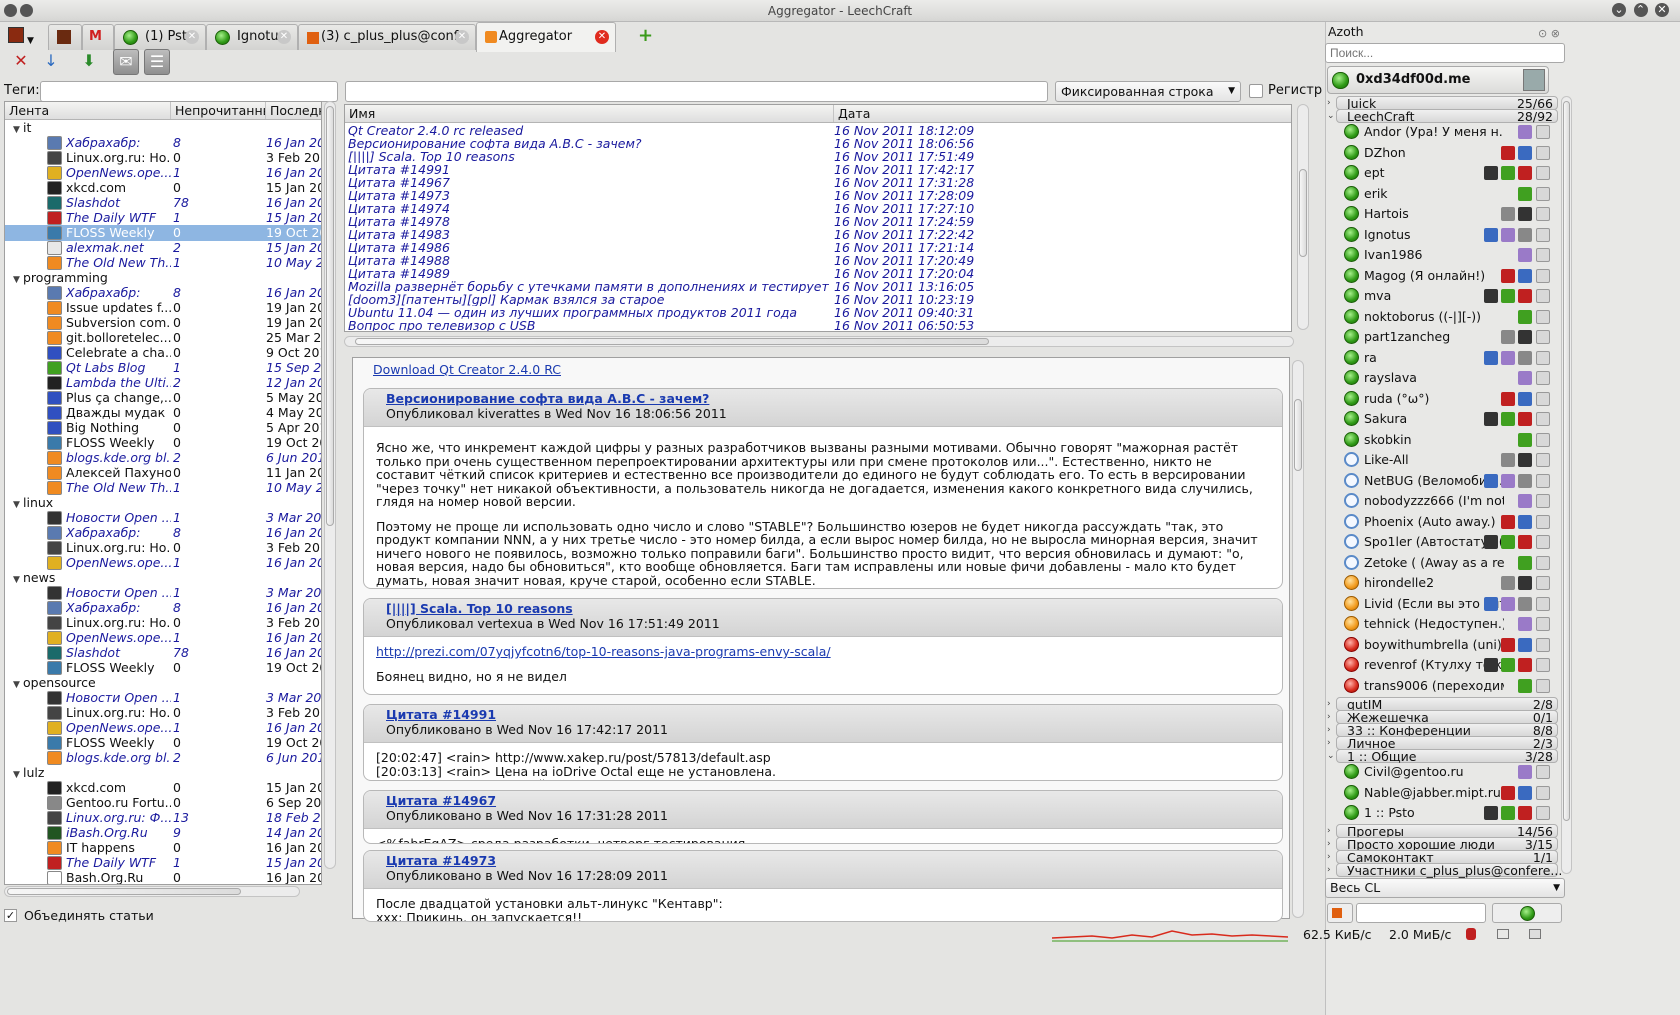 The image size is (1680, 1015). I want to click on feed-row: FLOSS Weekly 0 19 Oct 20, so click(163, 668).